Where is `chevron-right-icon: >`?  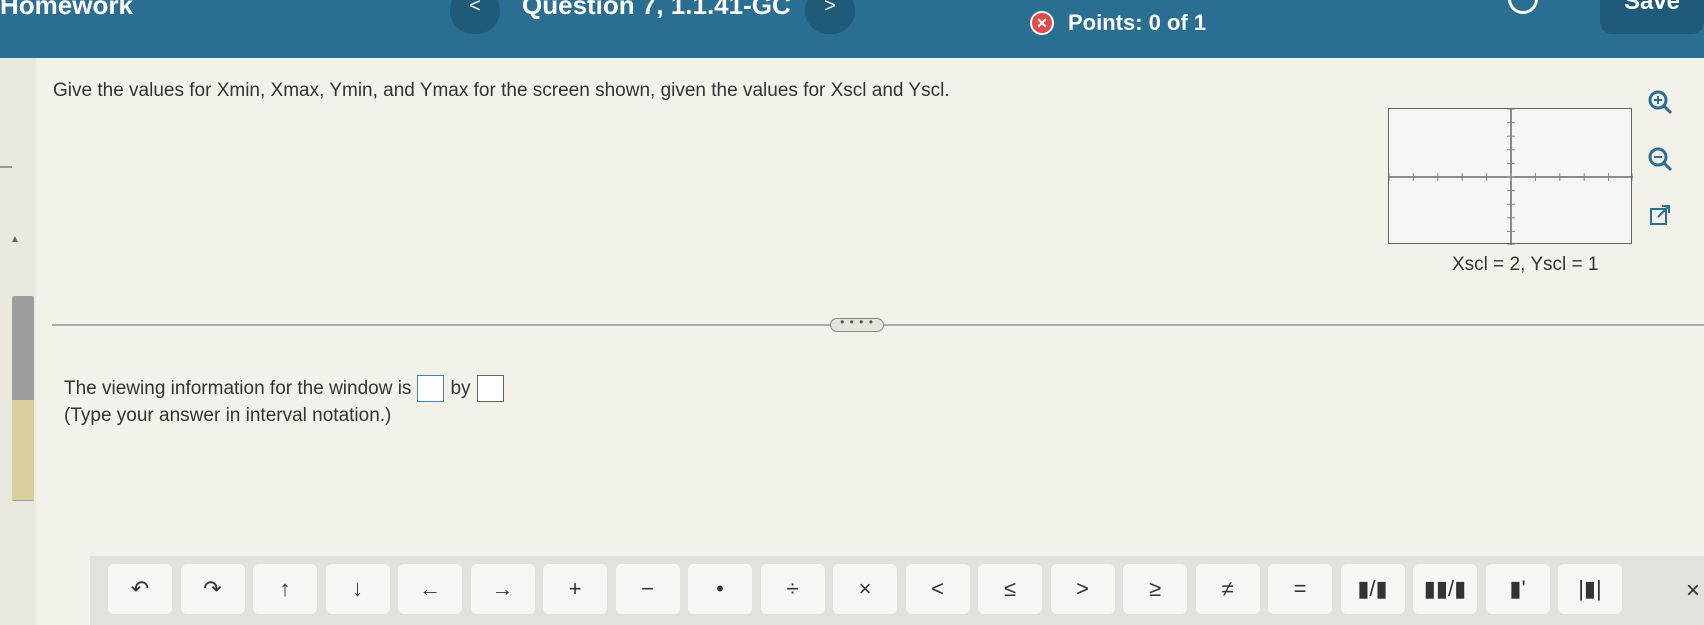 chevron-right-icon: > is located at coordinates (830, 8).